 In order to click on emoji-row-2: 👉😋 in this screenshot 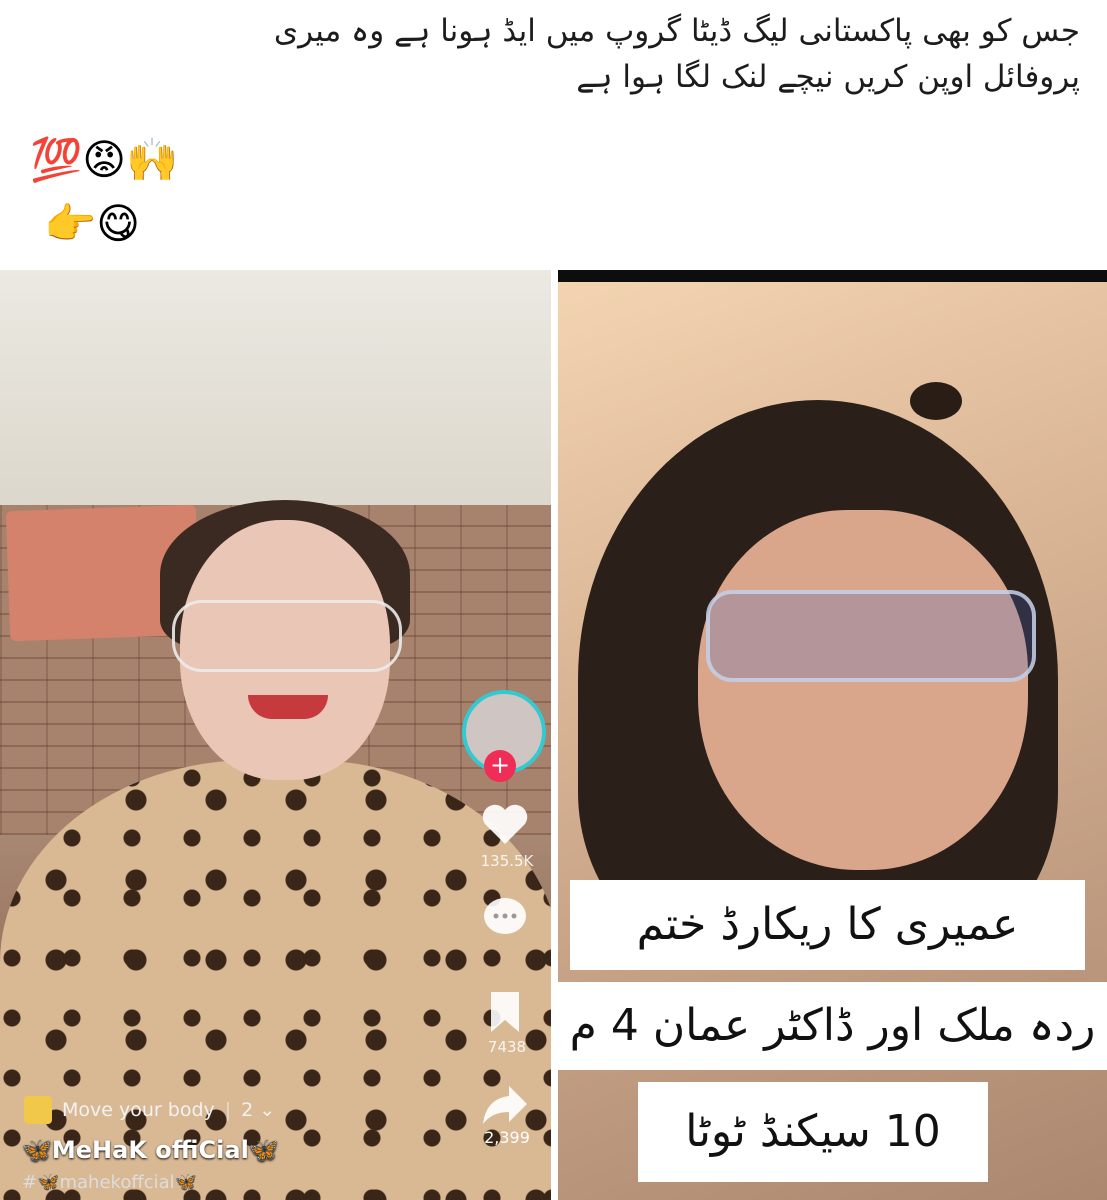, I will do `click(92, 223)`.